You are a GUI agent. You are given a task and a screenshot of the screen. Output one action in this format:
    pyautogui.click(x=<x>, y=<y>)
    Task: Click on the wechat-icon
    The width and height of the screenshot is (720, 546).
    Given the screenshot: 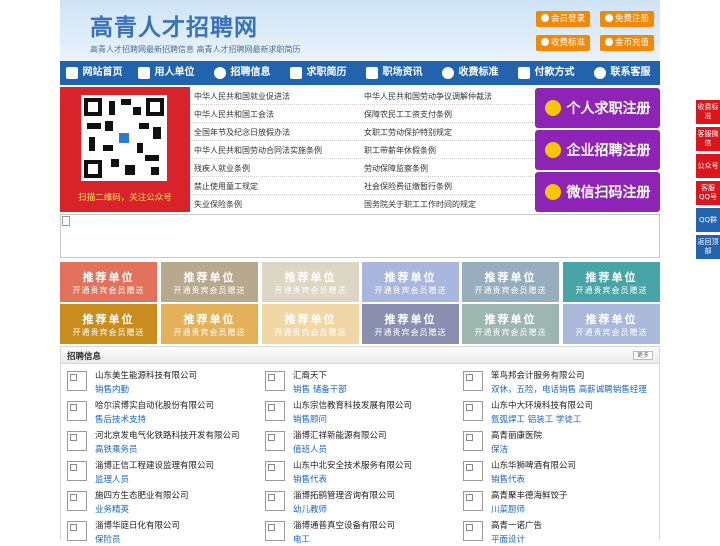 What is the action you would take?
    pyautogui.click(x=552, y=192)
    